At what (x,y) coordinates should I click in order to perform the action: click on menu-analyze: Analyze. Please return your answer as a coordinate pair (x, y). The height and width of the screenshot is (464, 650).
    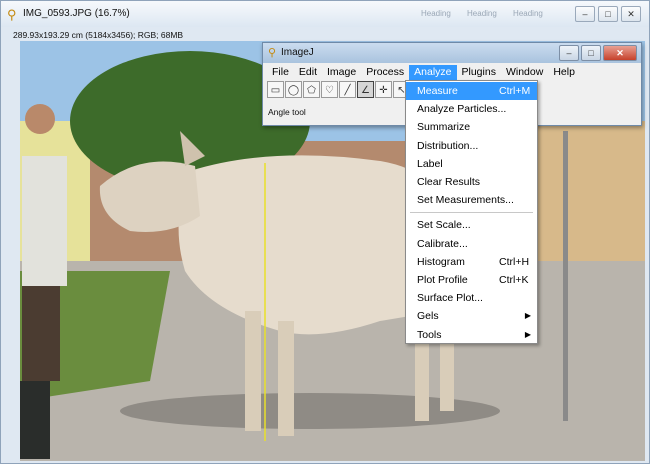
    Looking at the image, I should click on (433, 72).